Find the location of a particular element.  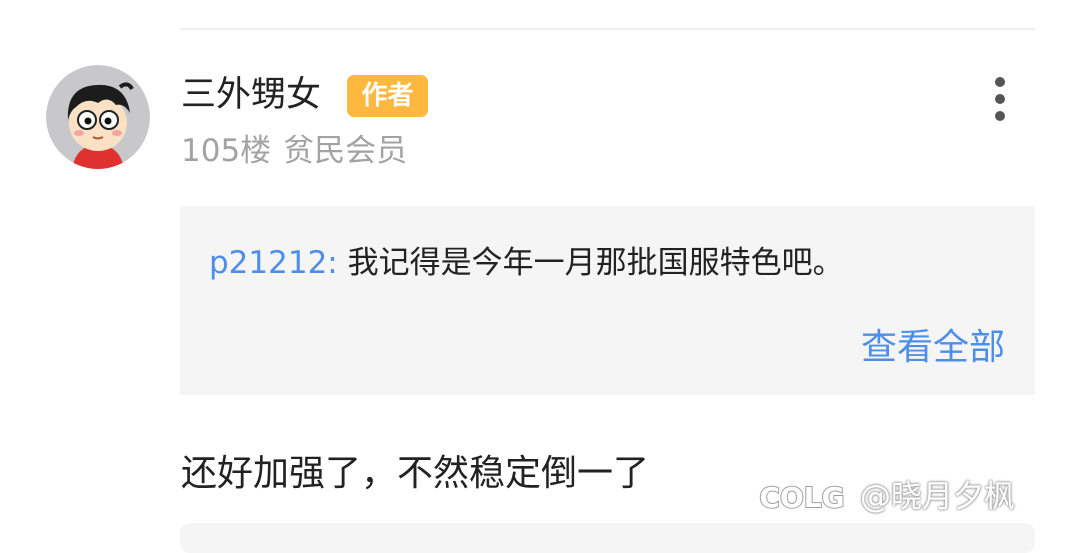

view-all-link: 查看全部 is located at coordinates (933, 348).